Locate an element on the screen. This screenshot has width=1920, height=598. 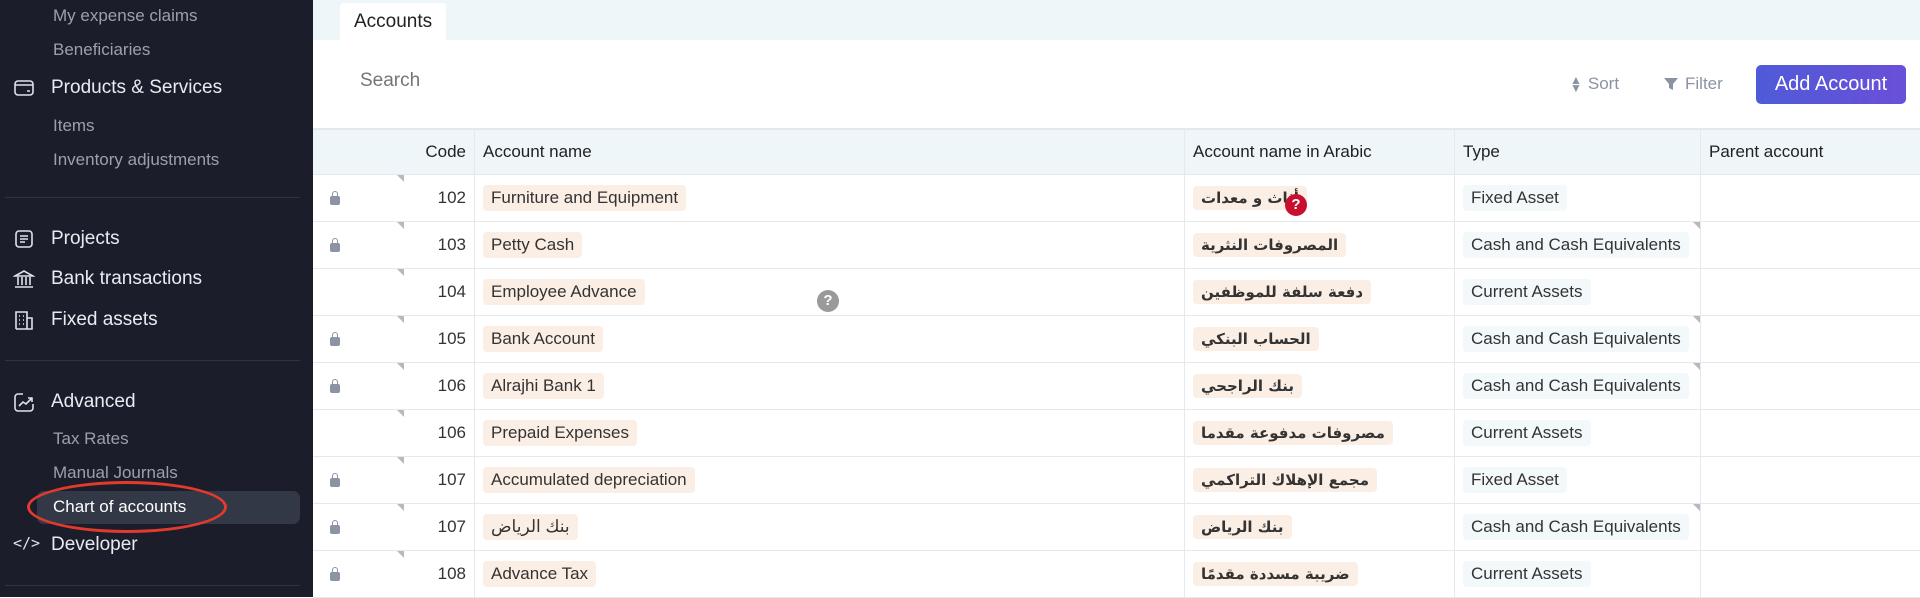
account-name: Alrajhi Bank 1 is located at coordinates (543, 386).